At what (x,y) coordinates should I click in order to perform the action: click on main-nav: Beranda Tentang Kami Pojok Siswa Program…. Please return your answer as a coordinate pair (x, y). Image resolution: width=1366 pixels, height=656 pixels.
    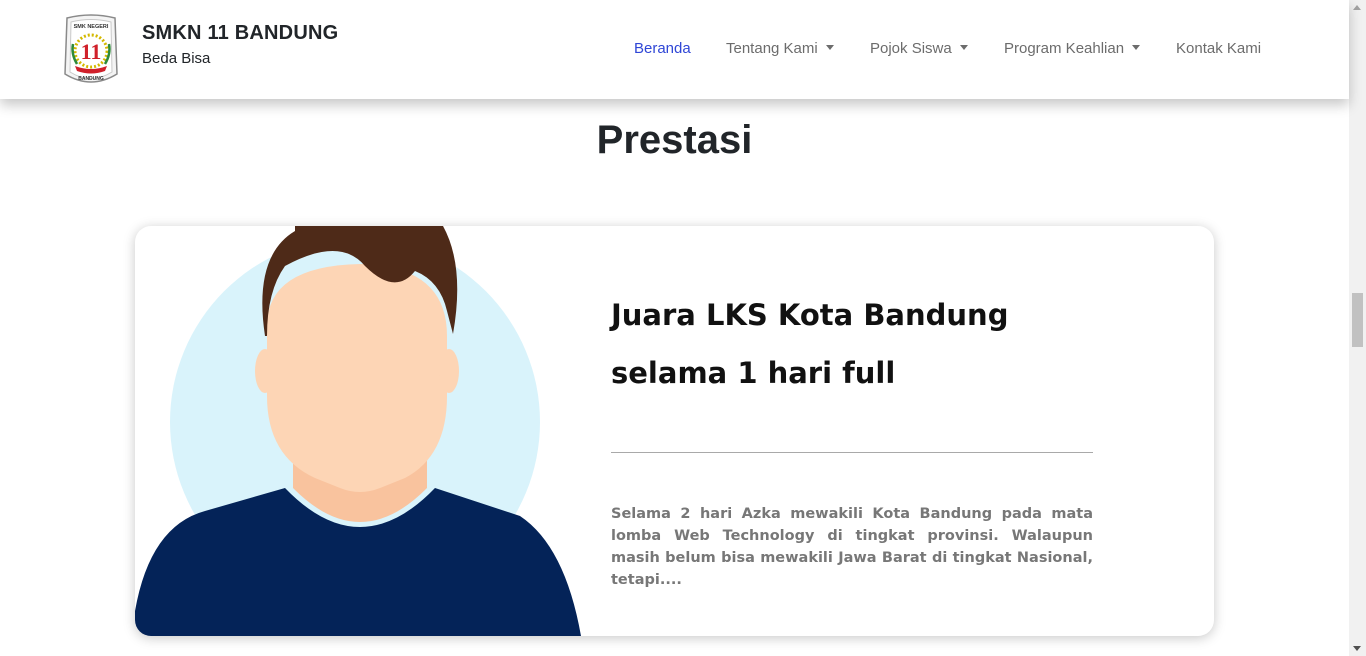
    Looking at the image, I should click on (674, 50).